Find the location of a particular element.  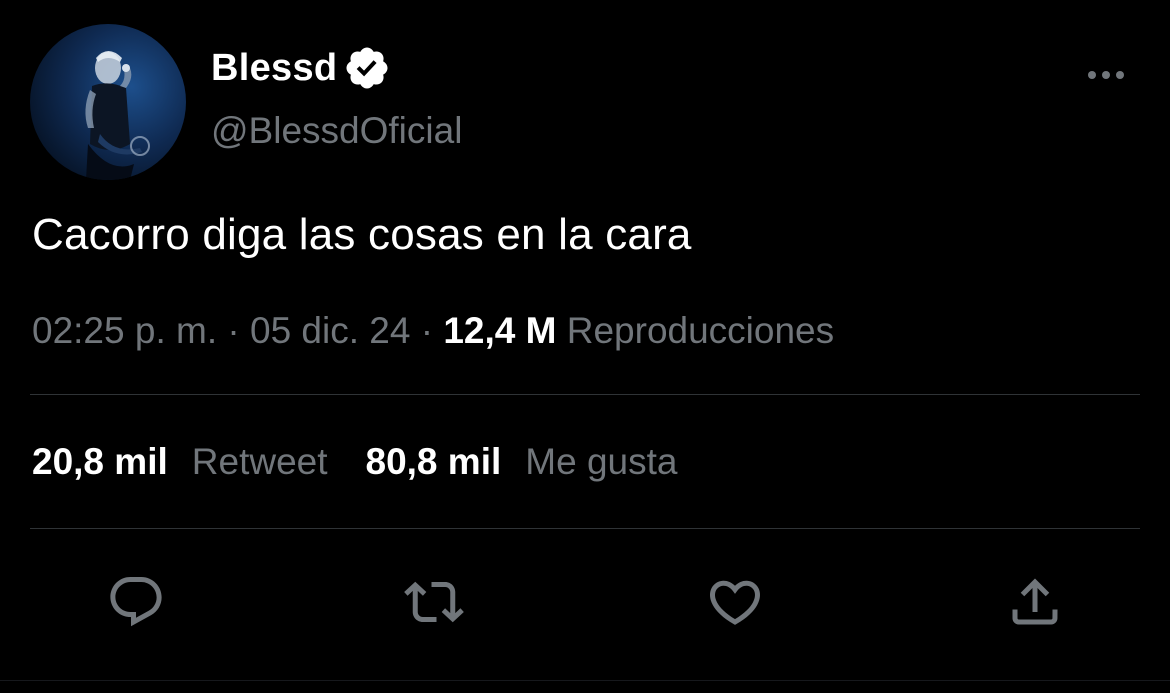

tweet-text: Cacorro diga las cosas en la cara is located at coordinates (362, 234).